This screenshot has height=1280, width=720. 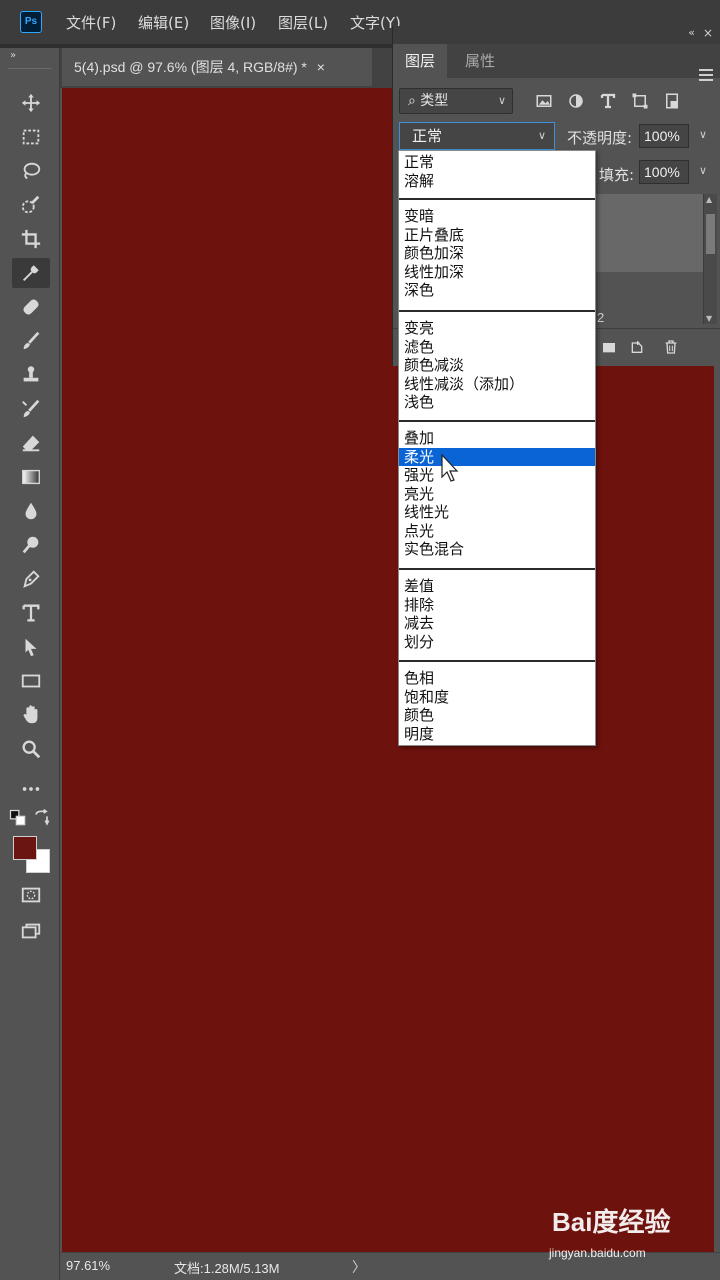 I want to click on layers-scrollbar: ▲ ▼, so click(x=710, y=259).